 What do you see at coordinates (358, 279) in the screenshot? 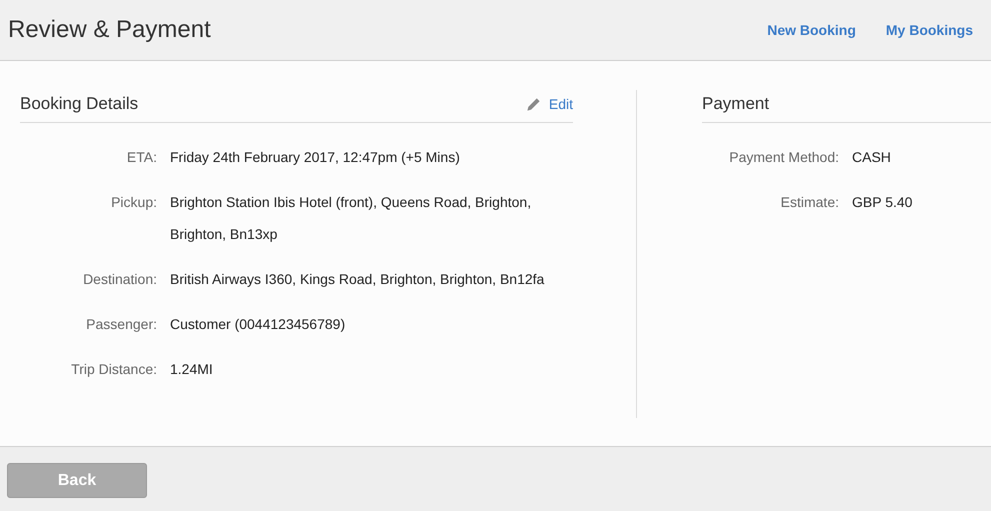
I see `field-value: British Airways I360, Kings Road, Brighton, Brighton, Bn12fa` at bounding box center [358, 279].